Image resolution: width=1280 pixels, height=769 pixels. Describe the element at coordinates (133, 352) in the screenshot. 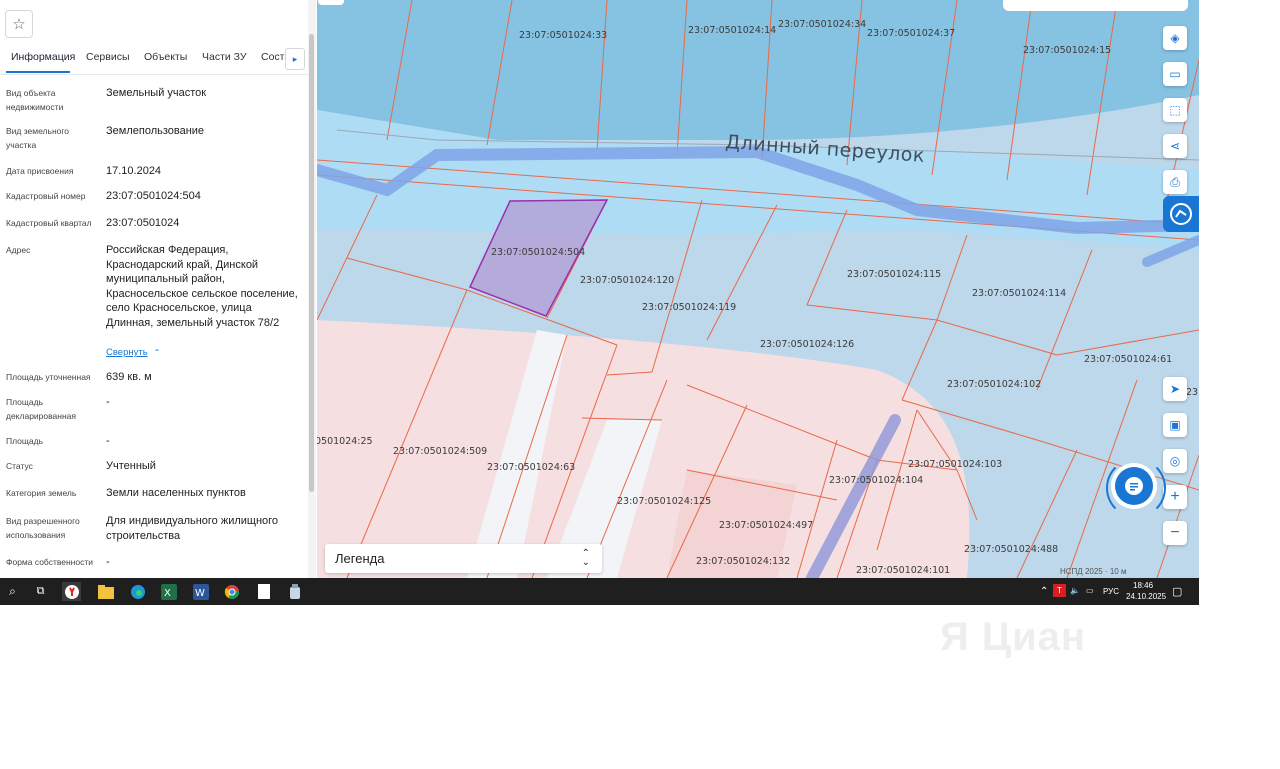

I see `collapse-link: Свернуть ⌃` at that location.